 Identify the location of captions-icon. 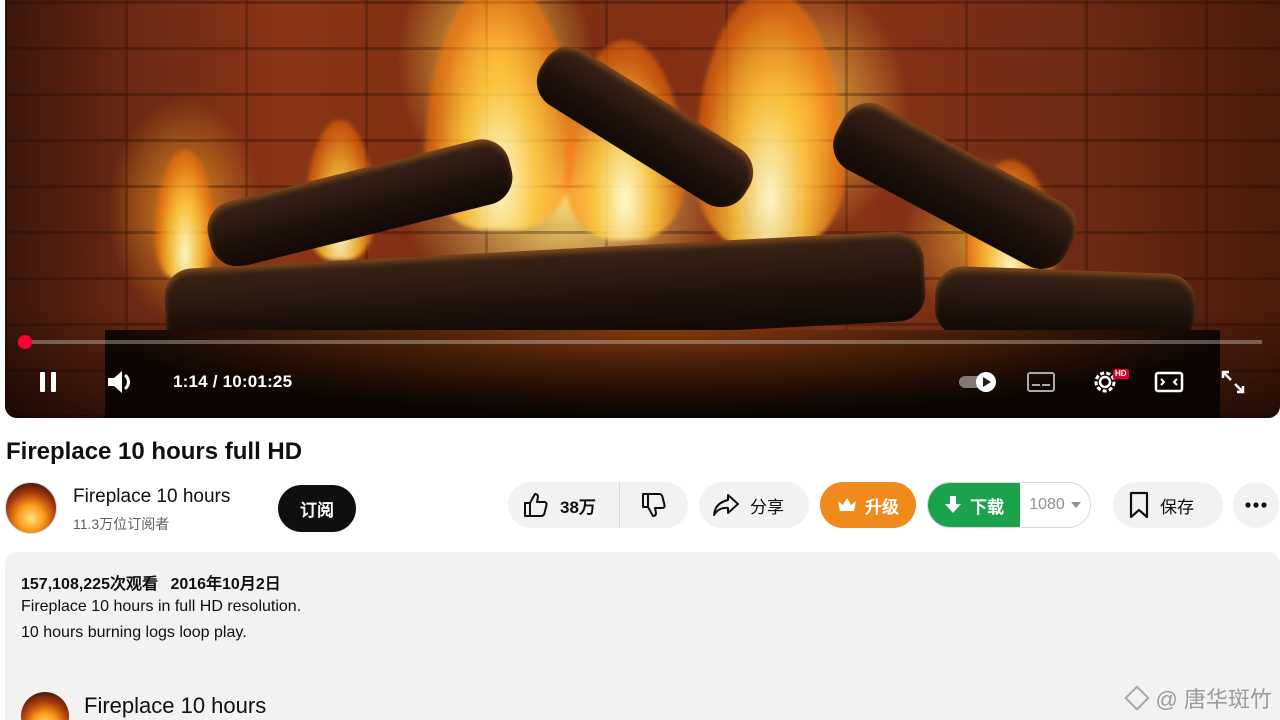
(1041, 382).